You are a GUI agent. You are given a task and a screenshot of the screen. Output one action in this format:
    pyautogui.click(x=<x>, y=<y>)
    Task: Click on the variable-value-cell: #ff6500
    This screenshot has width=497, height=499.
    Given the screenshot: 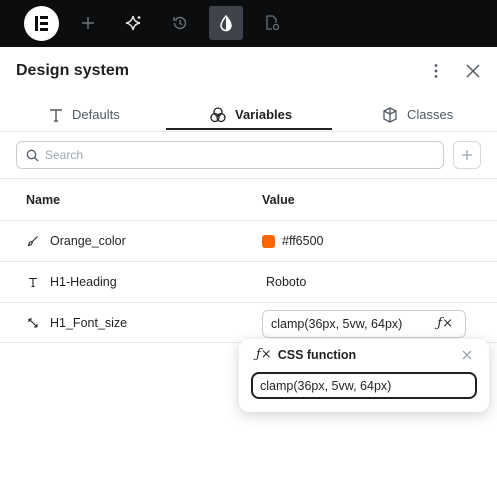 What is the action you would take?
    pyautogui.click(x=292, y=241)
    